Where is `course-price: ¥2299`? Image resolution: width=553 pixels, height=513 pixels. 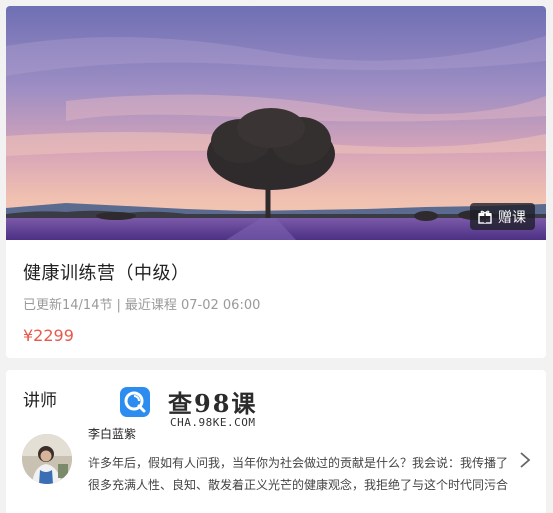
course-price: ¥2299 is located at coordinates (48, 335).